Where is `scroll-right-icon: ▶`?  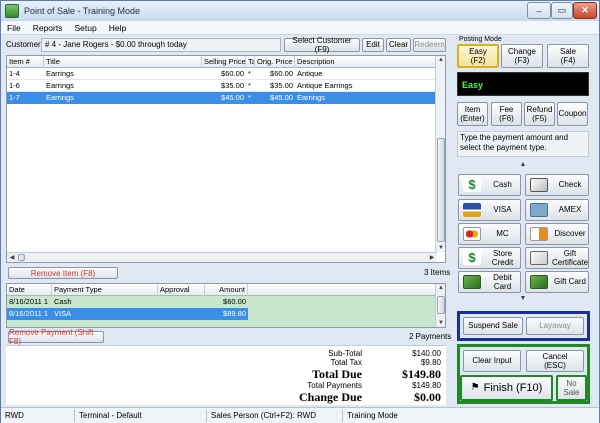
scroll-right-icon: ▶ is located at coordinates (432, 257).